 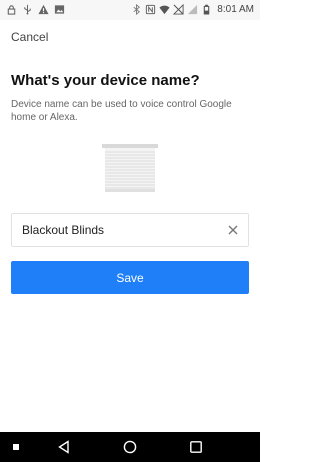 I want to click on blinds-icon, so click(x=130, y=168).